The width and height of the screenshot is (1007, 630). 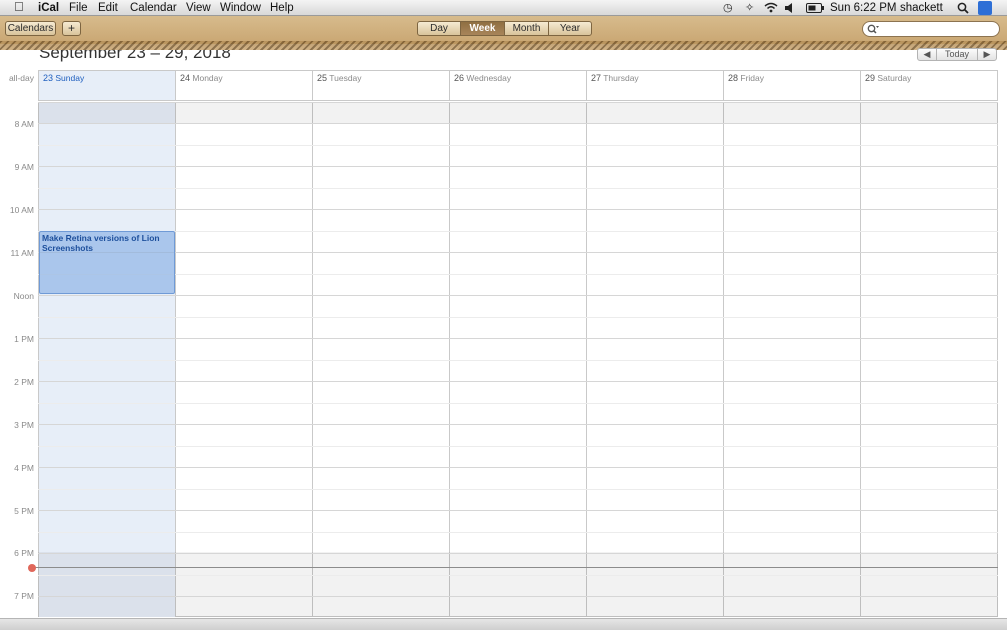 What do you see at coordinates (728, 8) in the screenshot?
I see `time-machine-icon: ◷` at bounding box center [728, 8].